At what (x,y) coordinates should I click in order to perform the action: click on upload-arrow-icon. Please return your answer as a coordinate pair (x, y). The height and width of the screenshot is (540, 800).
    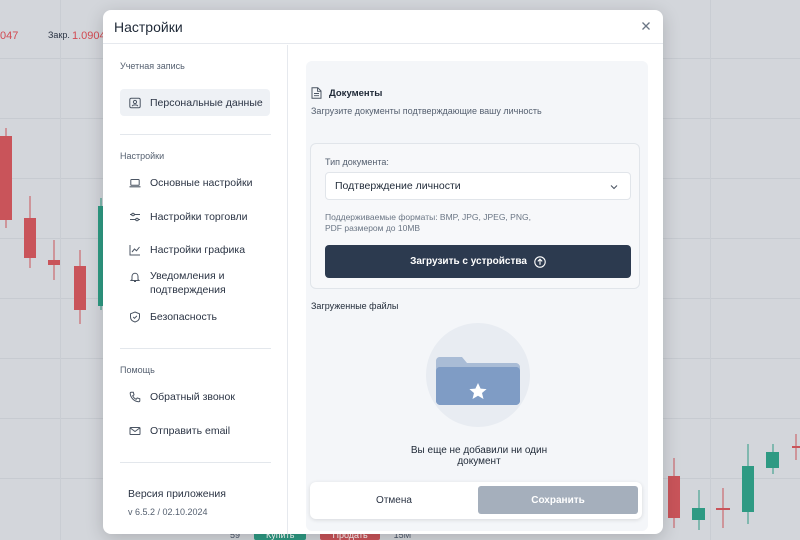
    Looking at the image, I should click on (540, 261).